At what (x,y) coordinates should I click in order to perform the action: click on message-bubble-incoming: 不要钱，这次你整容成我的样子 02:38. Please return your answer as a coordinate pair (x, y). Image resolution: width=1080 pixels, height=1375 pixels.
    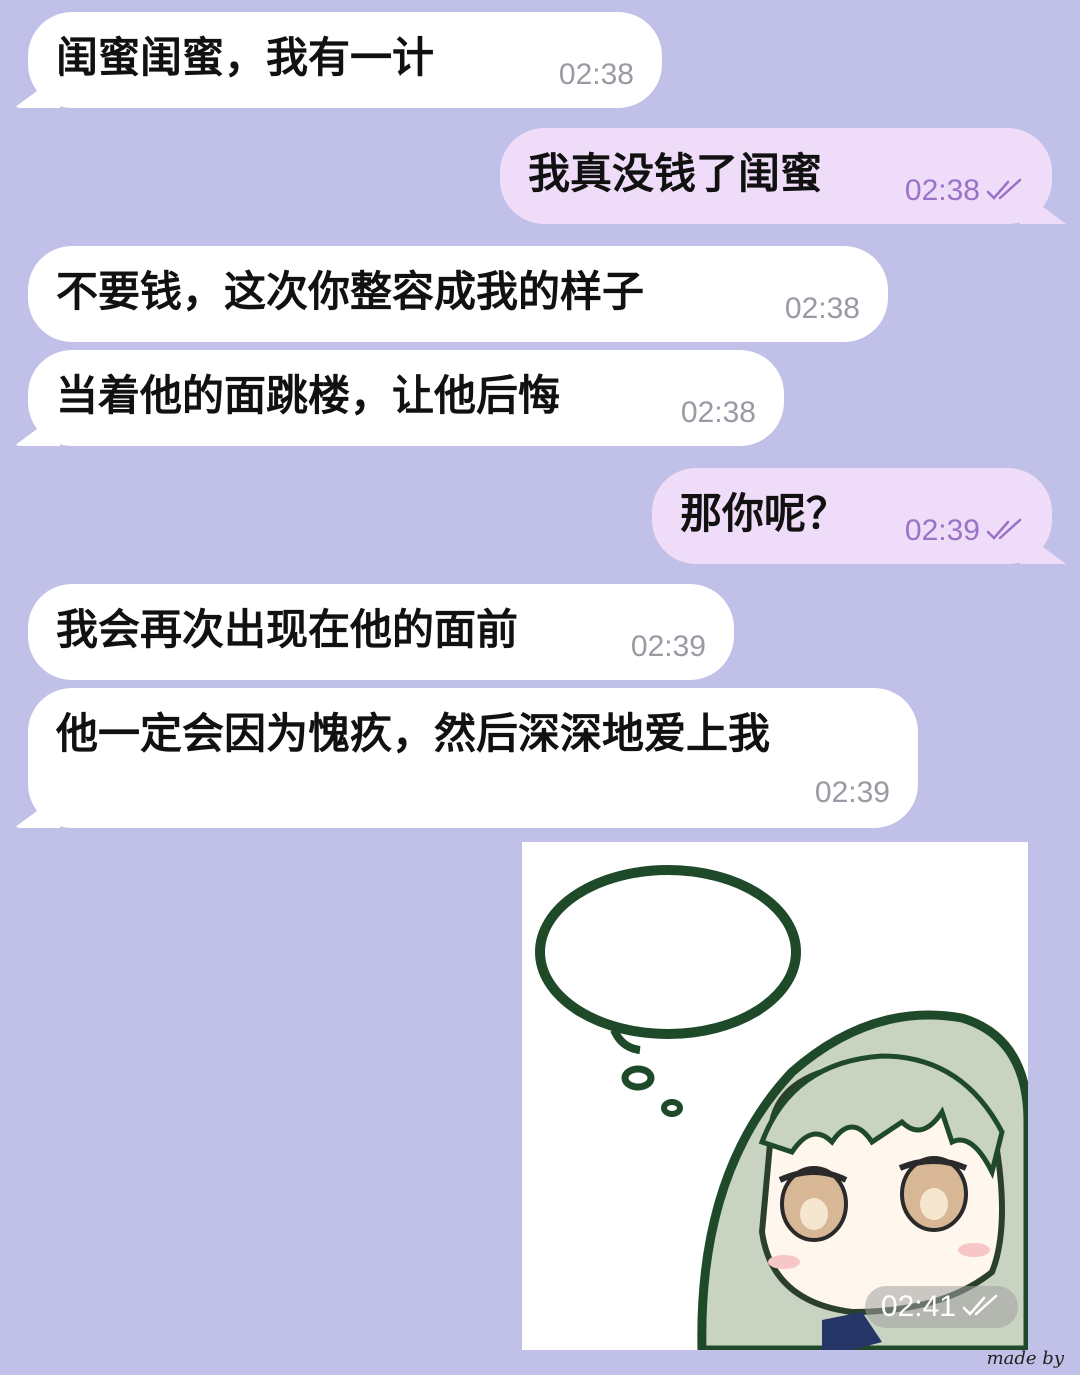
    Looking at the image, I should click on (458, 294).